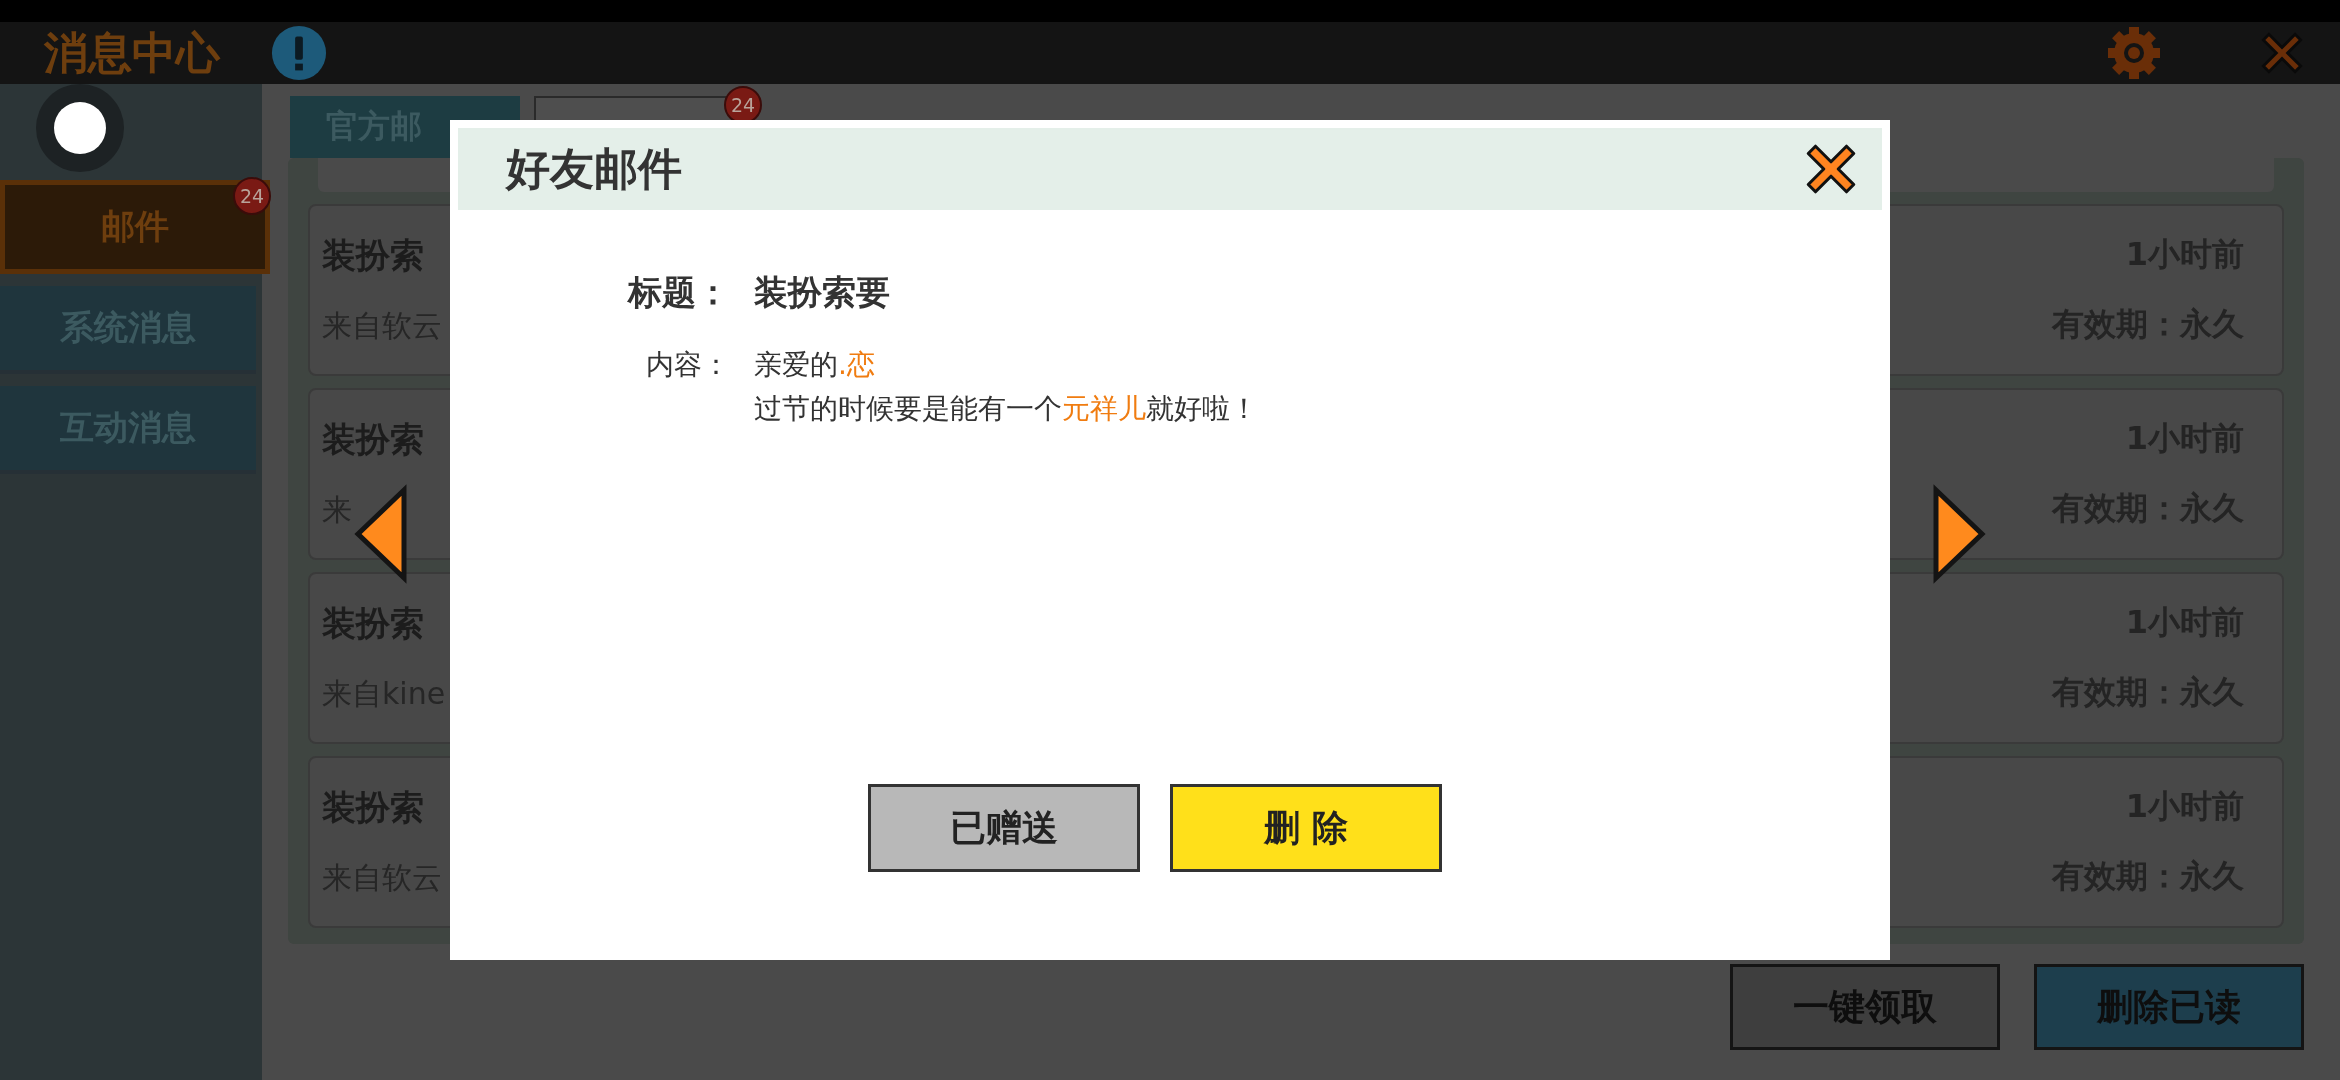 This screenshot has width=2340, height=1080. I want to click on mail-subject: 装扮索要, so click(822, 292).